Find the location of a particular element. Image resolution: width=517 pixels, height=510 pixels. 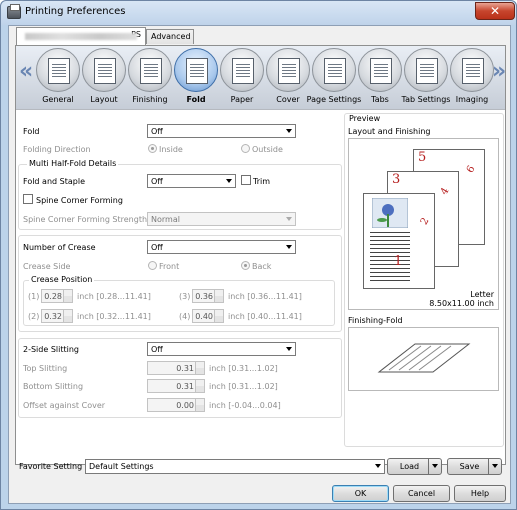

crease-position-3-stepper: 0.36 is located at coordinates (208, 296).